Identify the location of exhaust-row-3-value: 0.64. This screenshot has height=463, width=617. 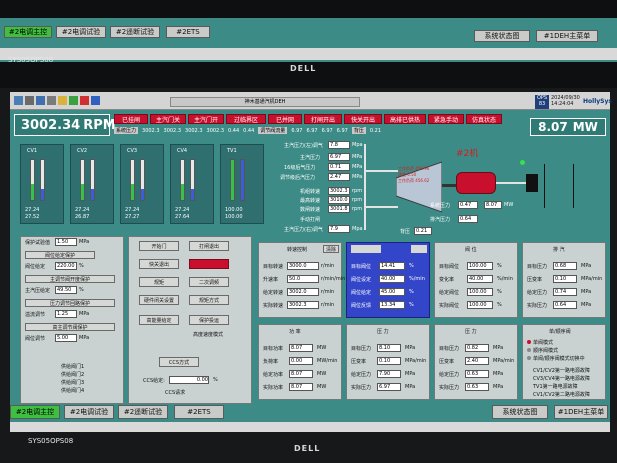
(565, 305).